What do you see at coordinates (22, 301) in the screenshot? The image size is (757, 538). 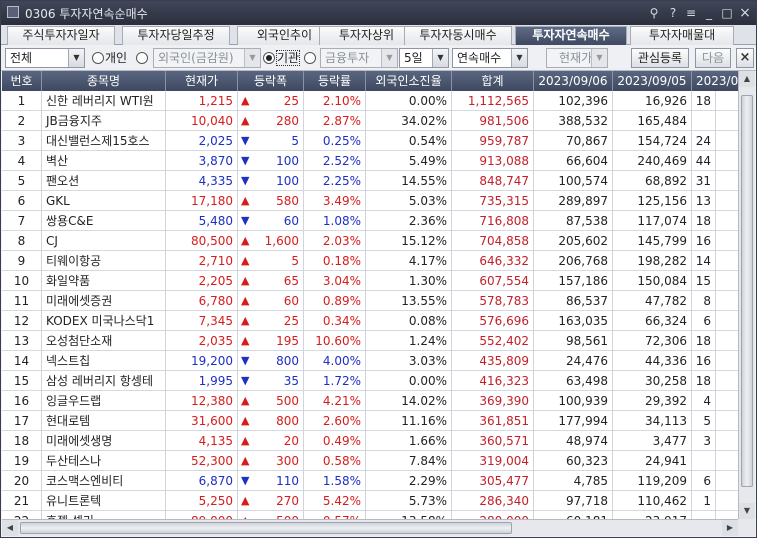 I see `cell-no: 11` at bounding box center [22, 301].